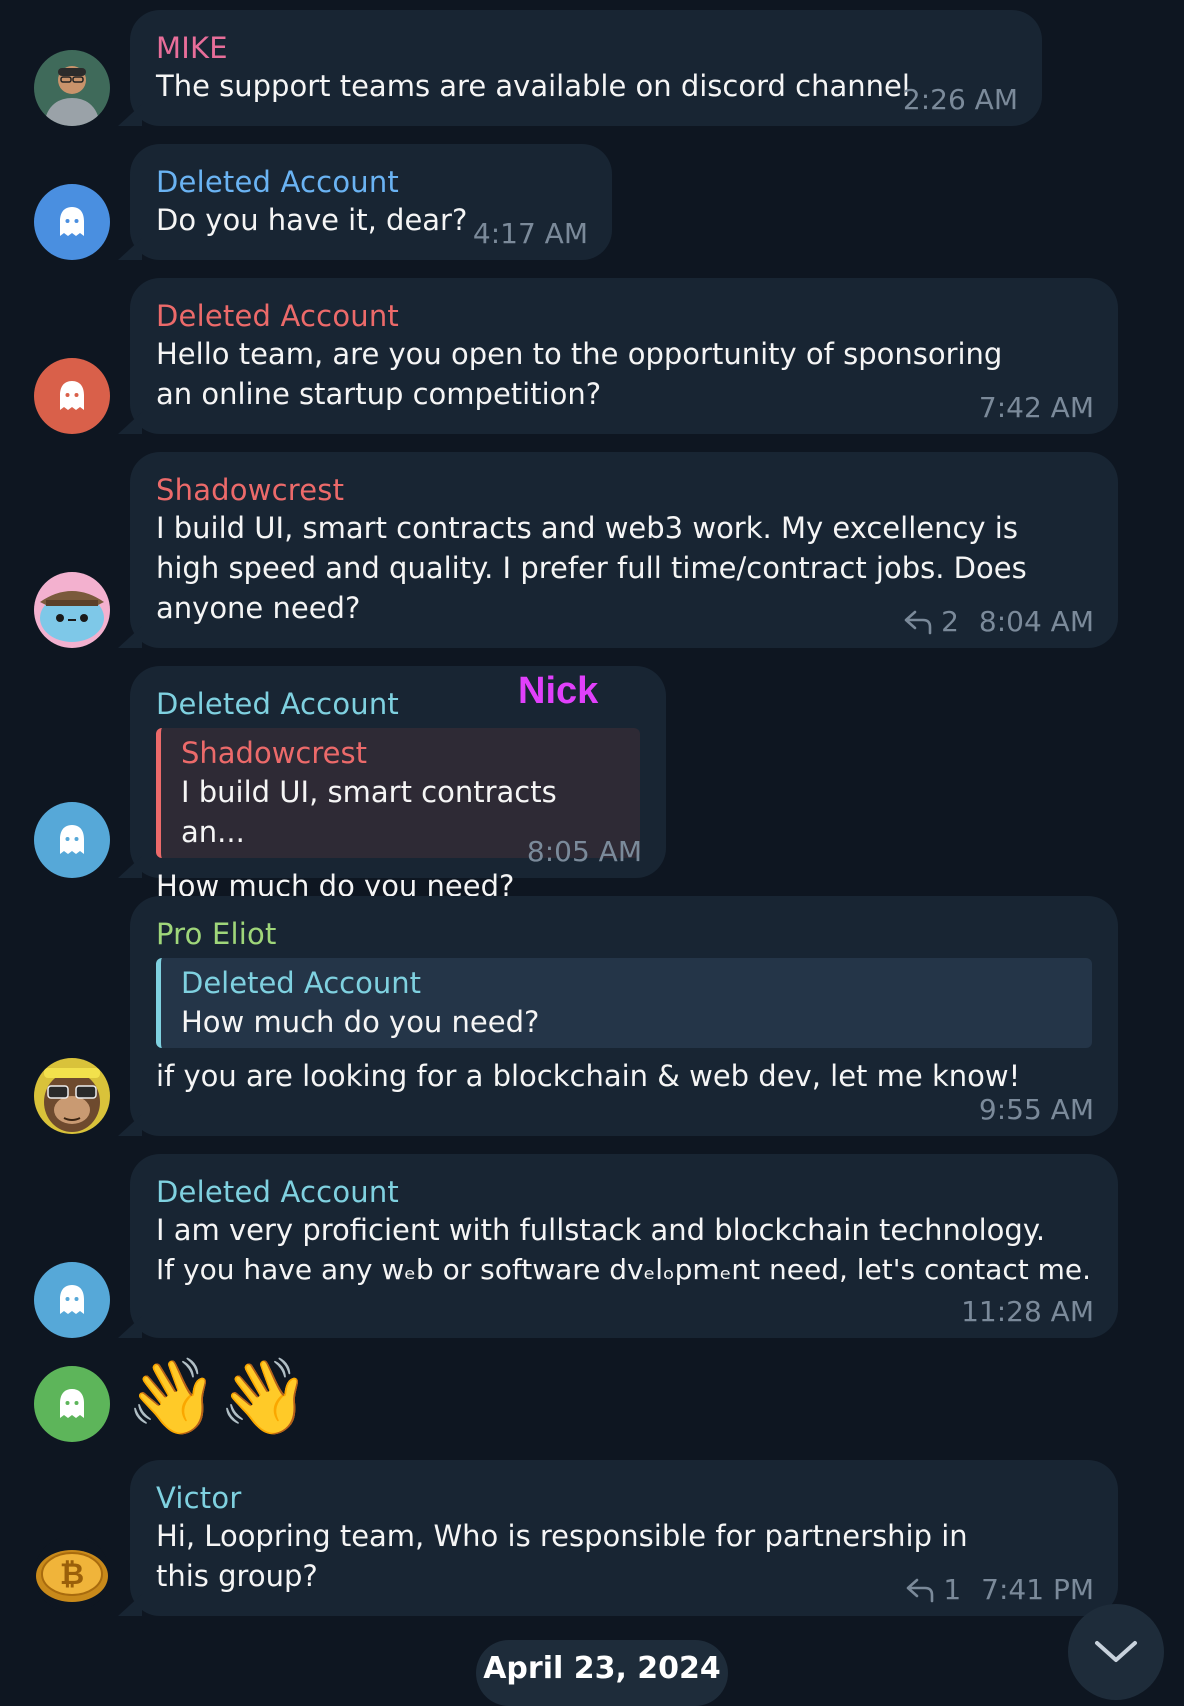 Image resolution: width=1184 pixels, height=1706 pixels. Describe the element at coordinates (558, 691) in the screenshot. I see `nick-annotation: Nick` at that location.